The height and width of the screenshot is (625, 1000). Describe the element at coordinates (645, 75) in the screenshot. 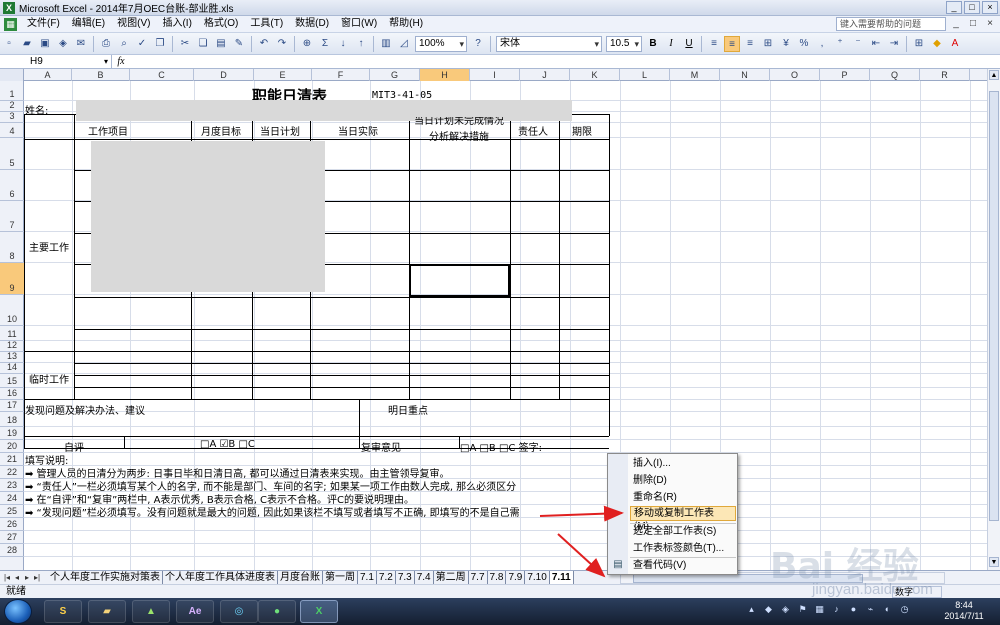

I see `column-header-l: L` at that location.